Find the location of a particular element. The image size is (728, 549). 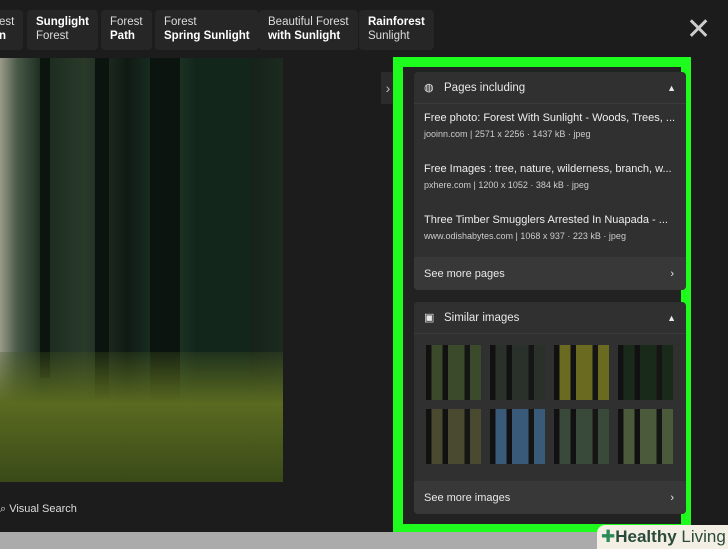

visual-search-button: ⌕ Visual Search is located at coordinates (38, 509).